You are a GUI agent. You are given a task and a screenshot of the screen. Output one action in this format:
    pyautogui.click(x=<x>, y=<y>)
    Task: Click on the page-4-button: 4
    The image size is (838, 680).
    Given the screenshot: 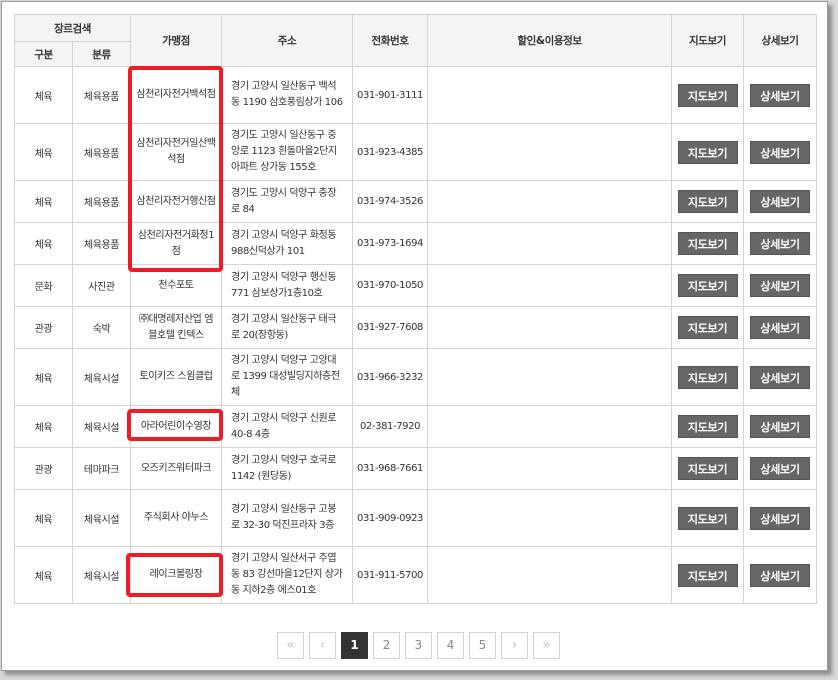 What is the action you would take?
    pyautogui.click(x=450, y=645)
    